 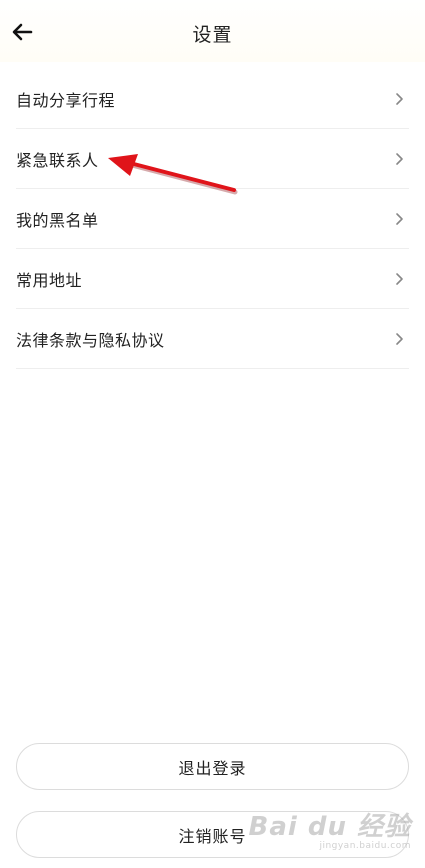 What do you see at coordinates (212, 766) in the screenshot?
I see `logout-button: 退出登录` at bounding box center [212, 766].